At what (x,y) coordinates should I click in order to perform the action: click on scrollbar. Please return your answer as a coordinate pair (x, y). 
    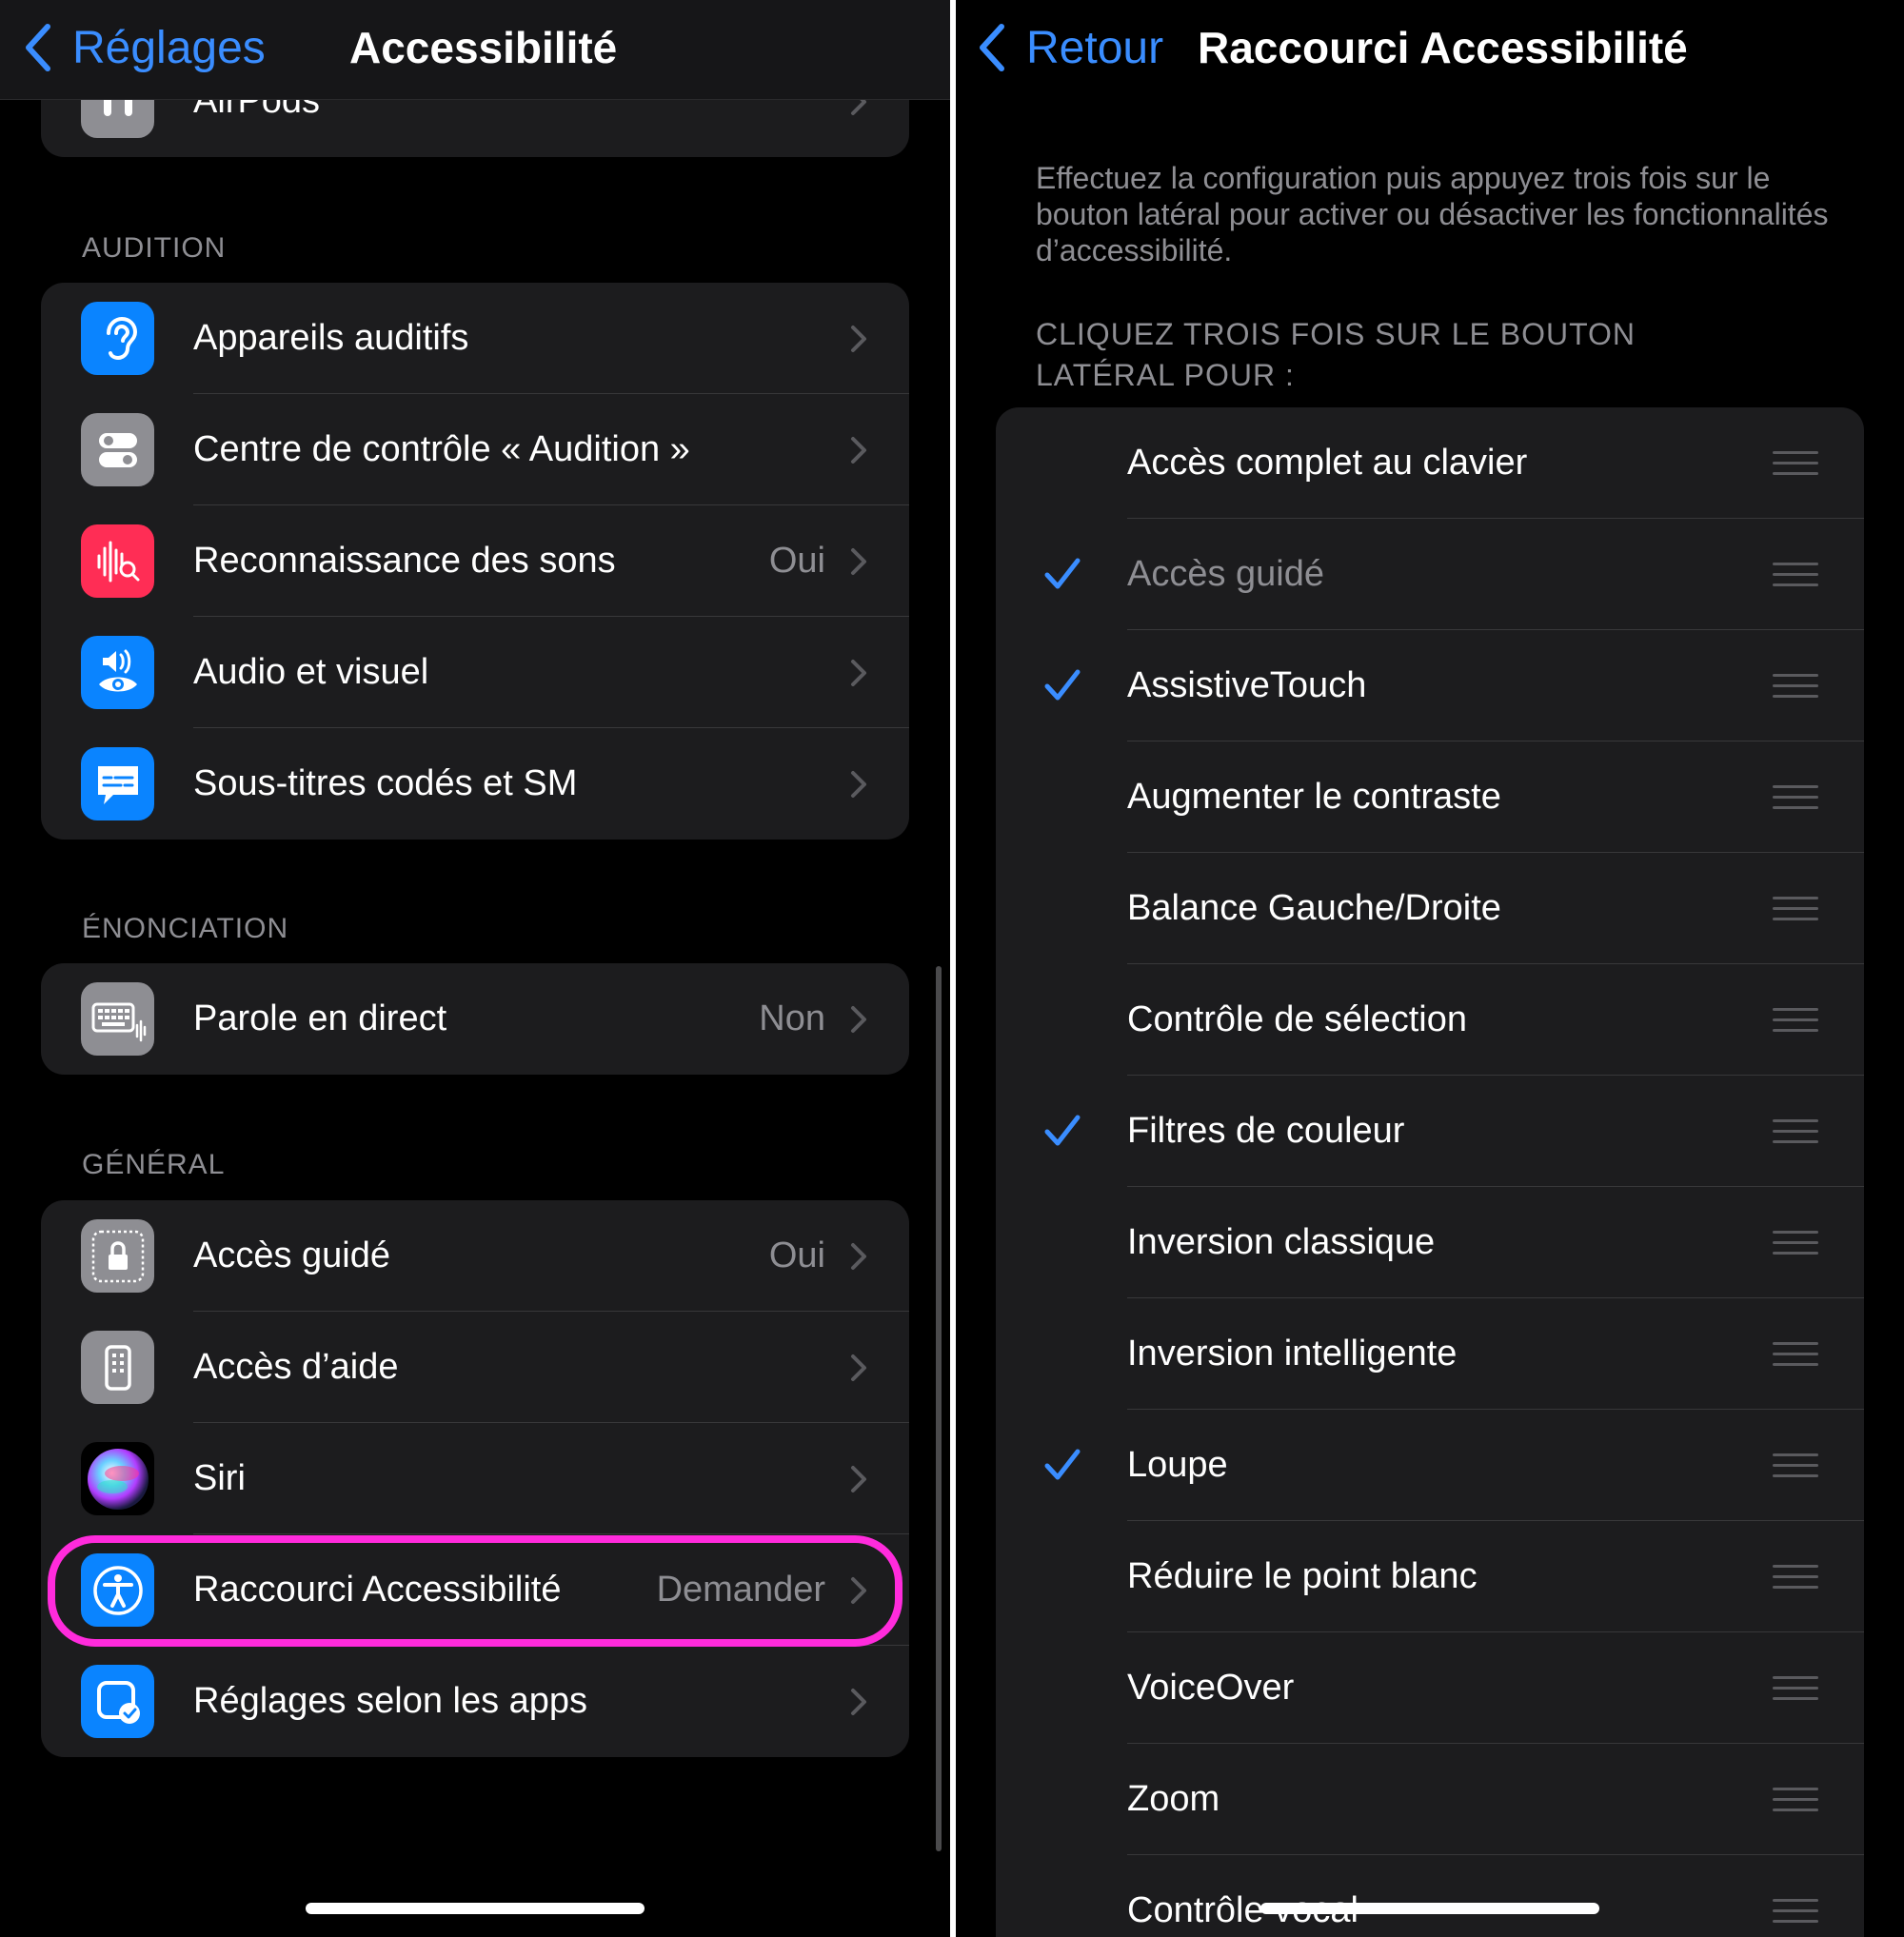
    Looking at the image, I should click on (939, 1408).